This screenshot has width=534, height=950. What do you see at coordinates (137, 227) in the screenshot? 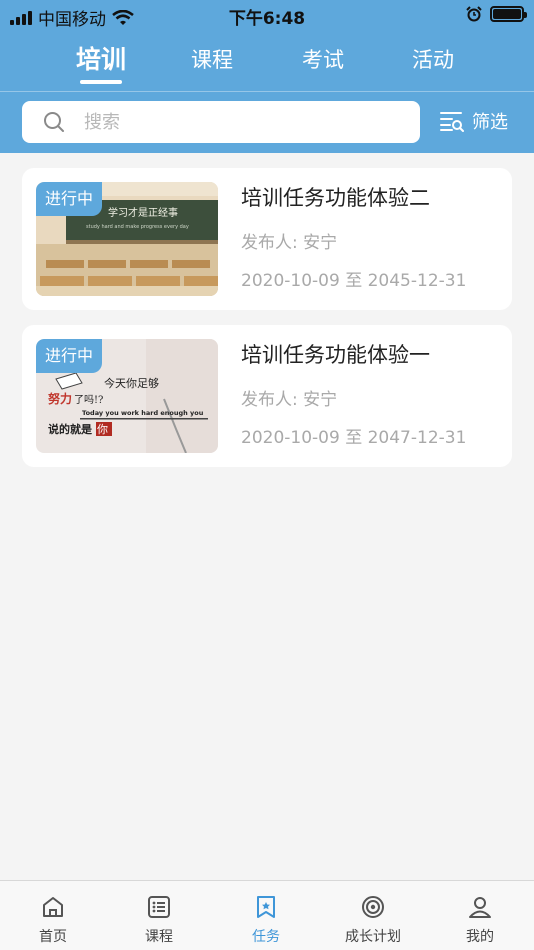
I see `svg-text:study hard and make progress e: study hard and make progress every day` at bounding box center [137, 227].